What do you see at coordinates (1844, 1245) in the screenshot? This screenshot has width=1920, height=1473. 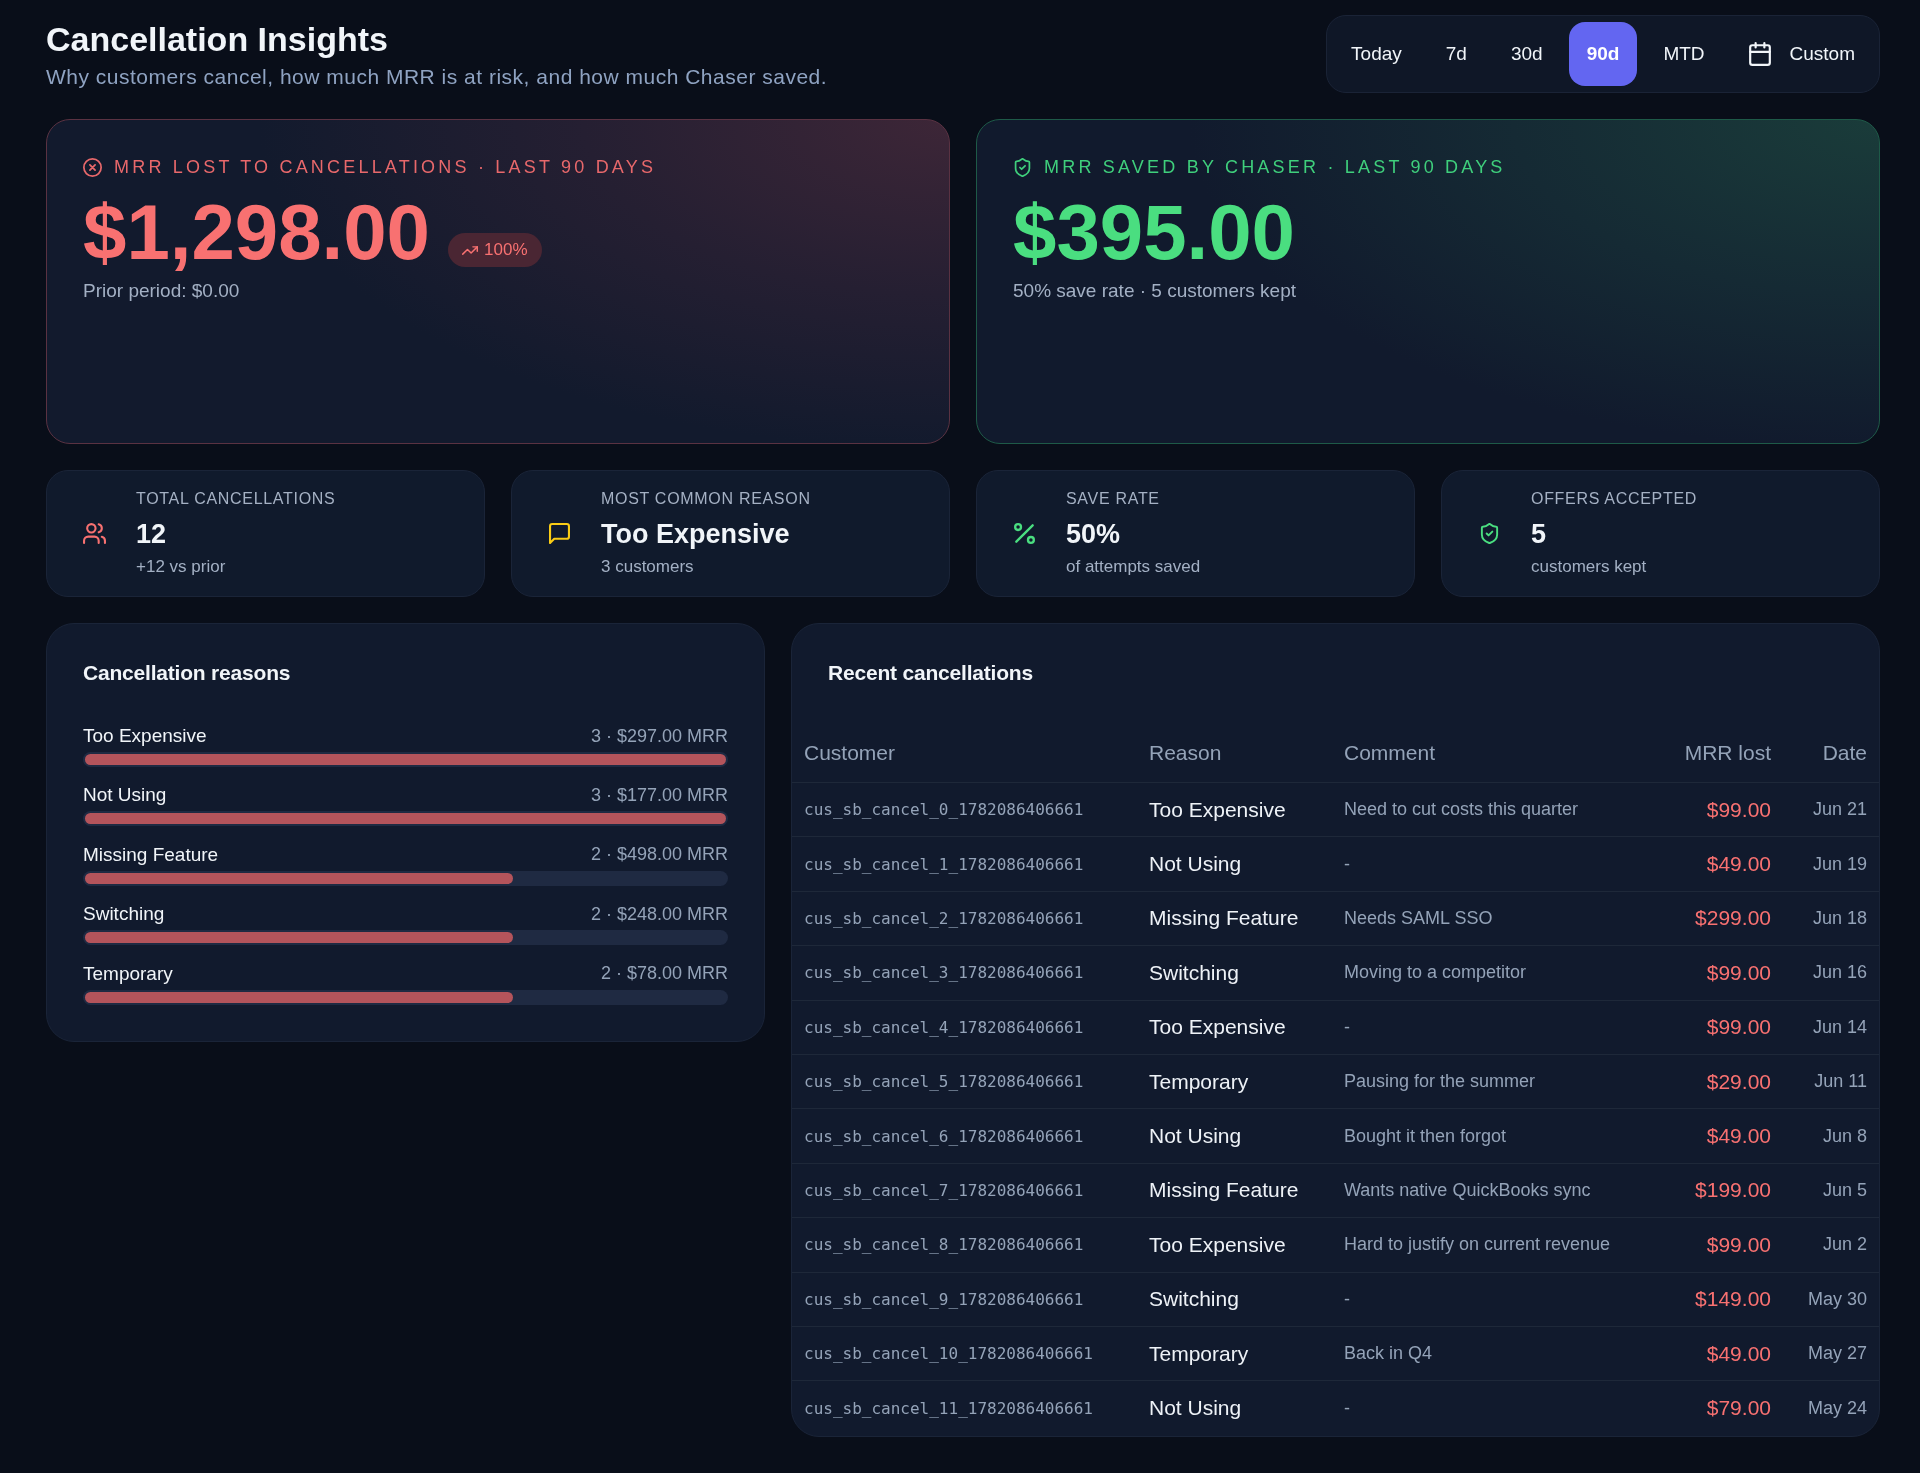 I see `table-cell-text: Jun 2` at bounding box center [1844, 1245].